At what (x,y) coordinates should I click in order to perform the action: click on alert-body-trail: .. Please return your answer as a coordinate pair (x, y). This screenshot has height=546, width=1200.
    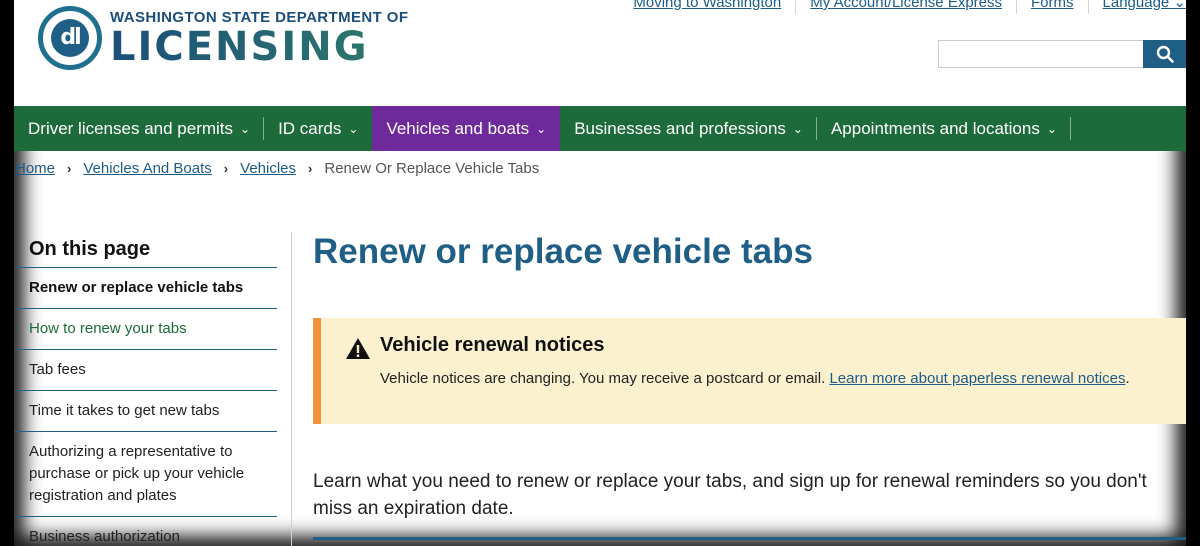
    Looking at the image, I should click on (1127, 378).